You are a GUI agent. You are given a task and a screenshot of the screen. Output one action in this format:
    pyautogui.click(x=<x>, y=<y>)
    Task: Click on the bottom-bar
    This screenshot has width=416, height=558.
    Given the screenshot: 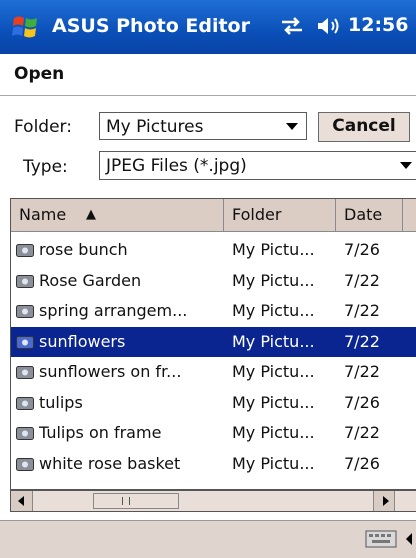 What is the action you would take?
    pyautogui.click(x=208, y=539)
    